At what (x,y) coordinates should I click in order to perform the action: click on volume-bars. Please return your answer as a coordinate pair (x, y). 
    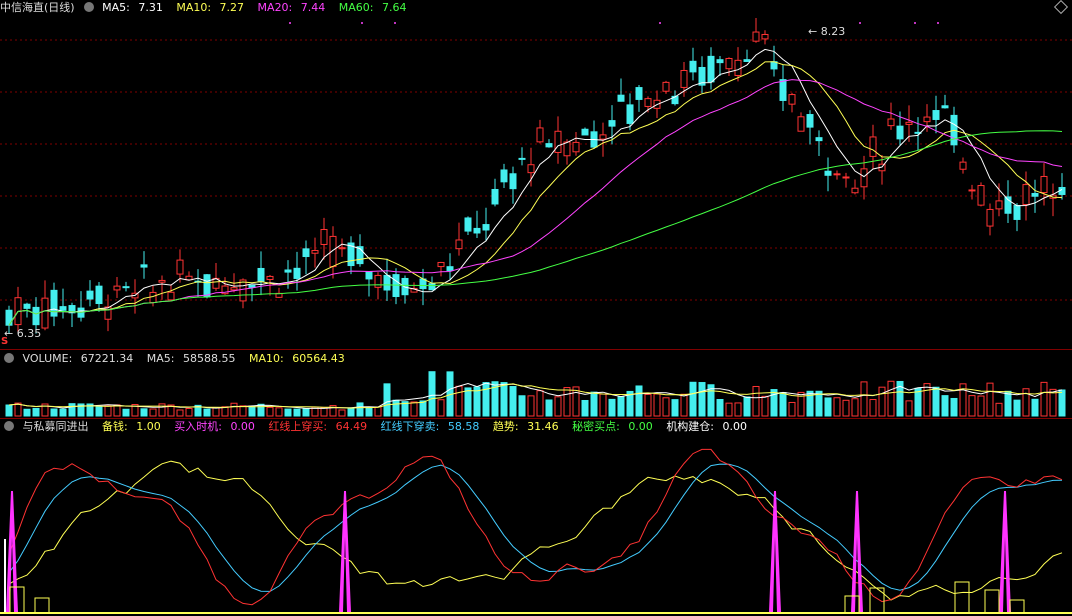
    Looking at the image, I should click on (536, 384).